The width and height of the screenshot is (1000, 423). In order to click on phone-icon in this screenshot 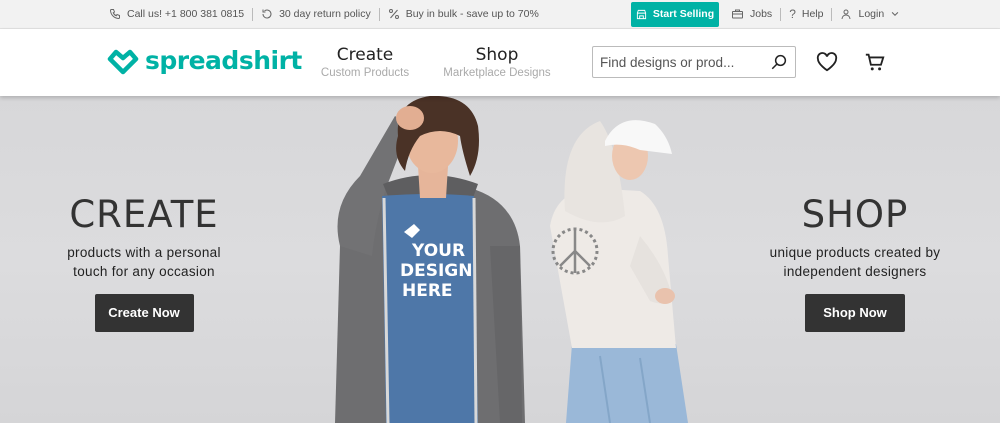, I will do `click(114, 14)`.